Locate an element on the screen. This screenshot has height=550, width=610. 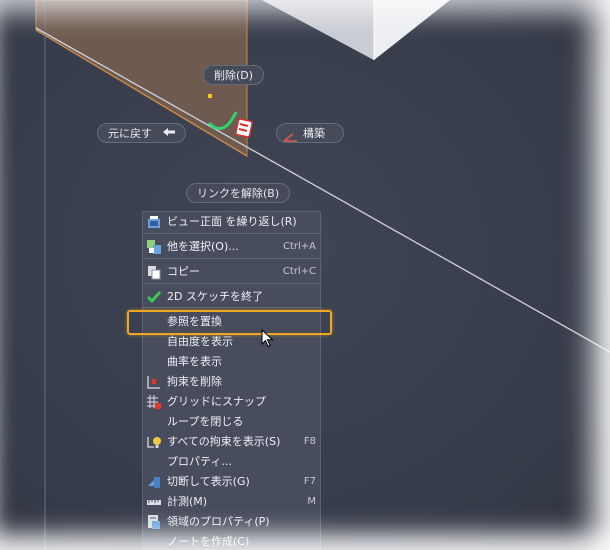
menu-item-10: ループを閉じる is located at coordinates (231, 422).